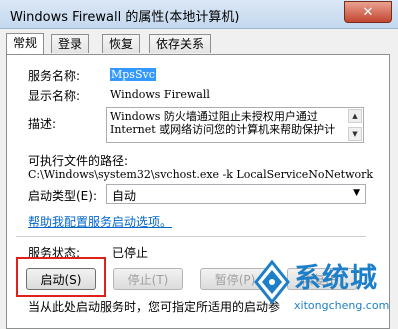 Image resolution: width=398 pixels, height=329 pixels. What do you see at coordinates (25, 43) in the screenshot?
I see `tab-general: 常规` at bounding box center [25, 43].